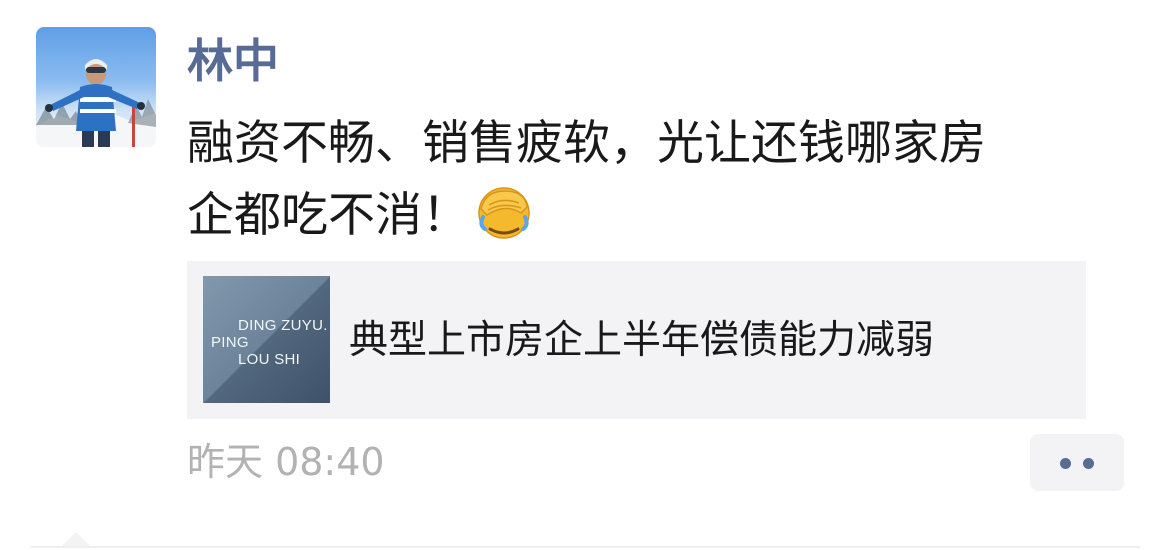  I want to click on more-actions-button, so click(1077, 462).